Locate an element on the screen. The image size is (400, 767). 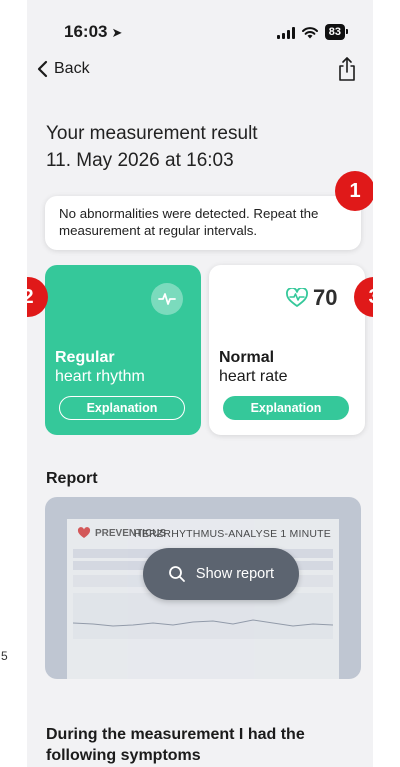
rhythm-card: Regular heart rhythm Explanation is located at coordinates (123, 350).